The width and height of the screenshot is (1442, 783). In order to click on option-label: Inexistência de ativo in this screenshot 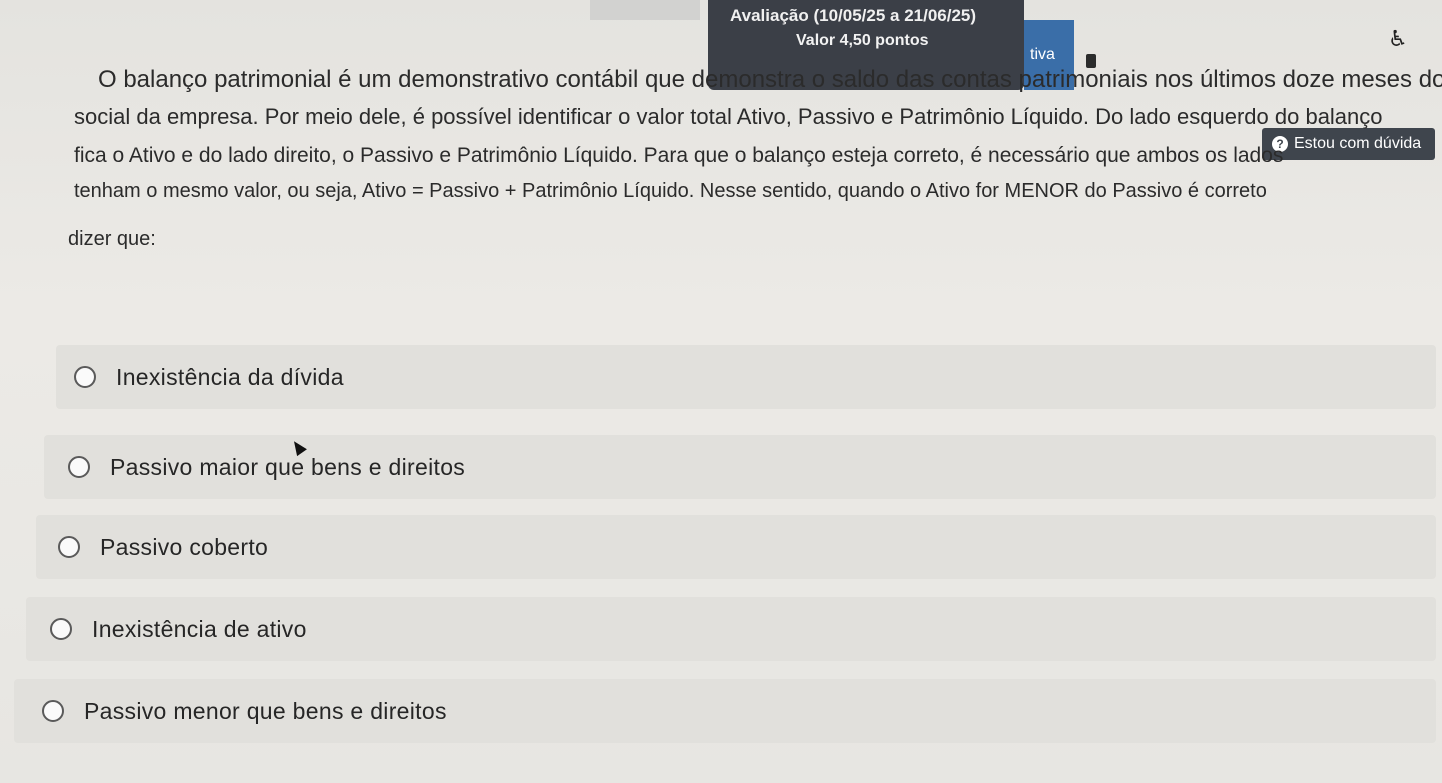, I will do `click(199, 628)`.